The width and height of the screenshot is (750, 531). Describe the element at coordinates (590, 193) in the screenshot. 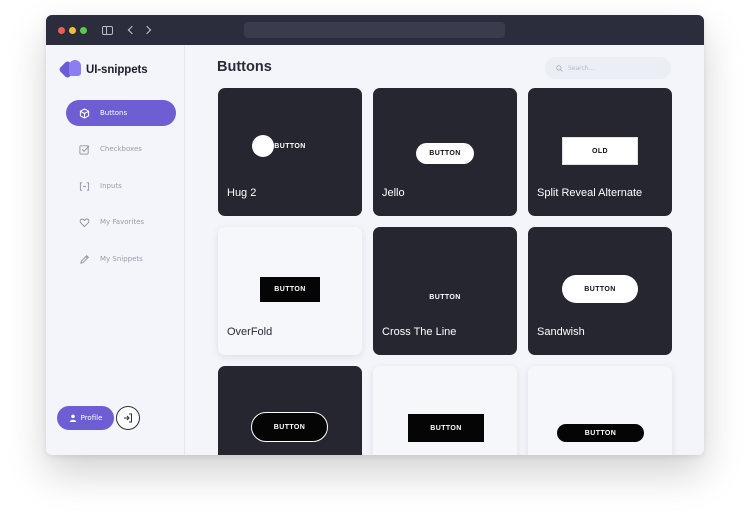

I see `card-title: Split Reveal Alternate` at that location.